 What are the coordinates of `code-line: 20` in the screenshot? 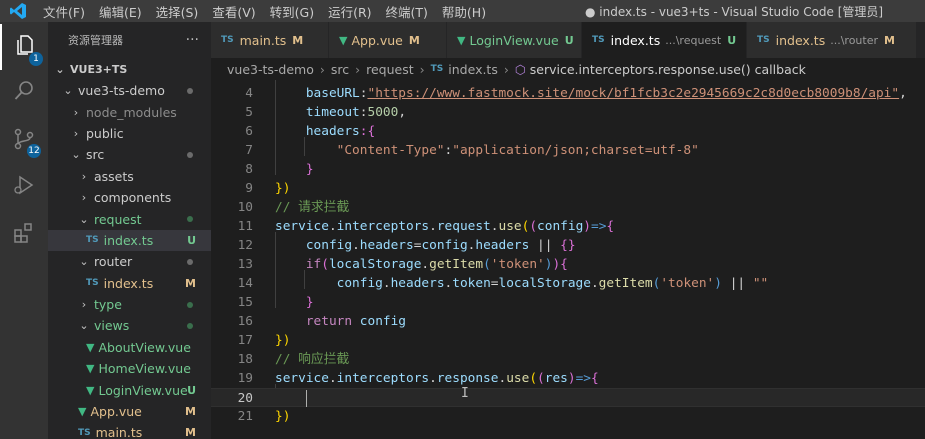 It's located at (568, 397).